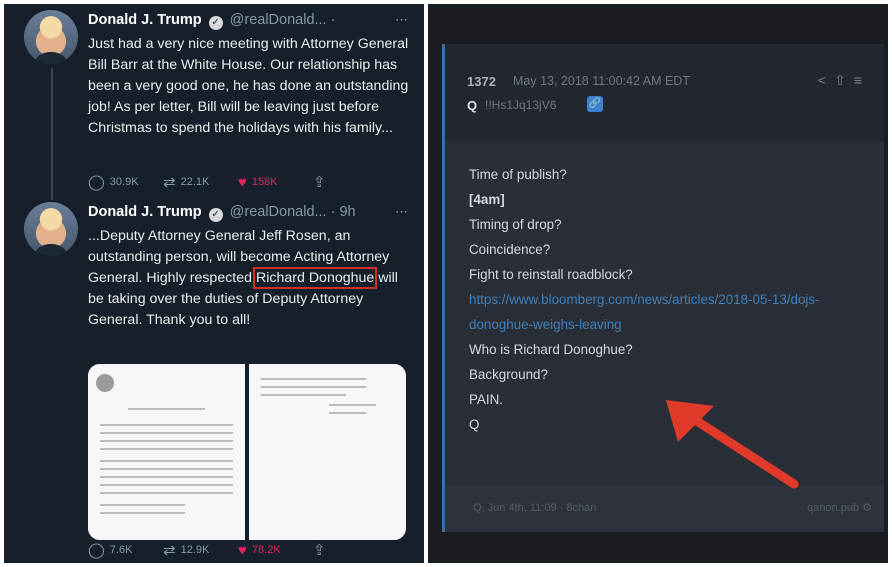 The image size is (892, 567). Describe the element at coordinates (472, 105) in the screenshot. I see `post-author: Q` at that location.